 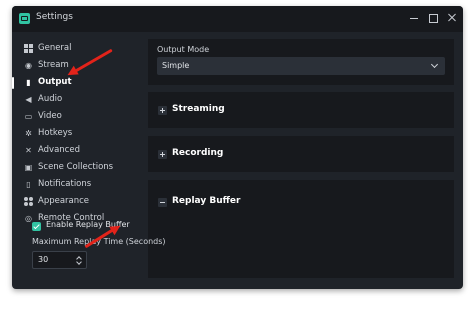 I want to click on output-mode-panel: Output Mode Simple, so click(x=301, y=62).